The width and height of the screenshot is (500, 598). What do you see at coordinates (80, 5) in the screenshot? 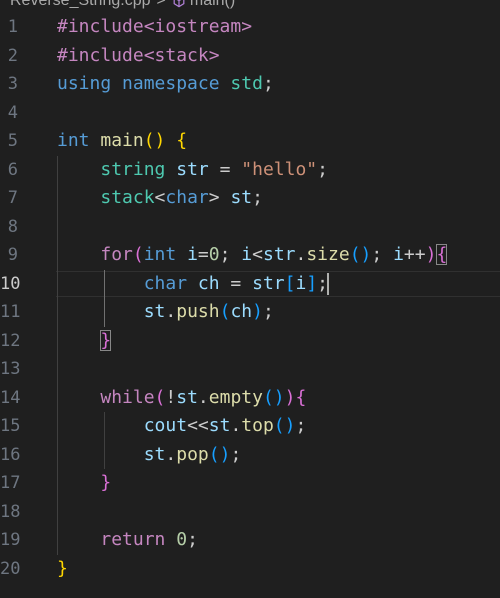
I see `breadcrumb-file: Reverse_String.cpp` at bounding box center [80, 5].